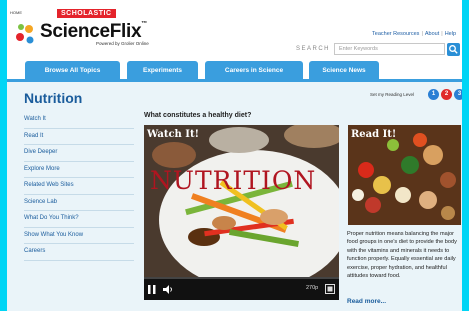 Image resolution: width=469 pixels, height=311 pixels. I want to click on scienceflix-logo-icon, so click(25, 33).